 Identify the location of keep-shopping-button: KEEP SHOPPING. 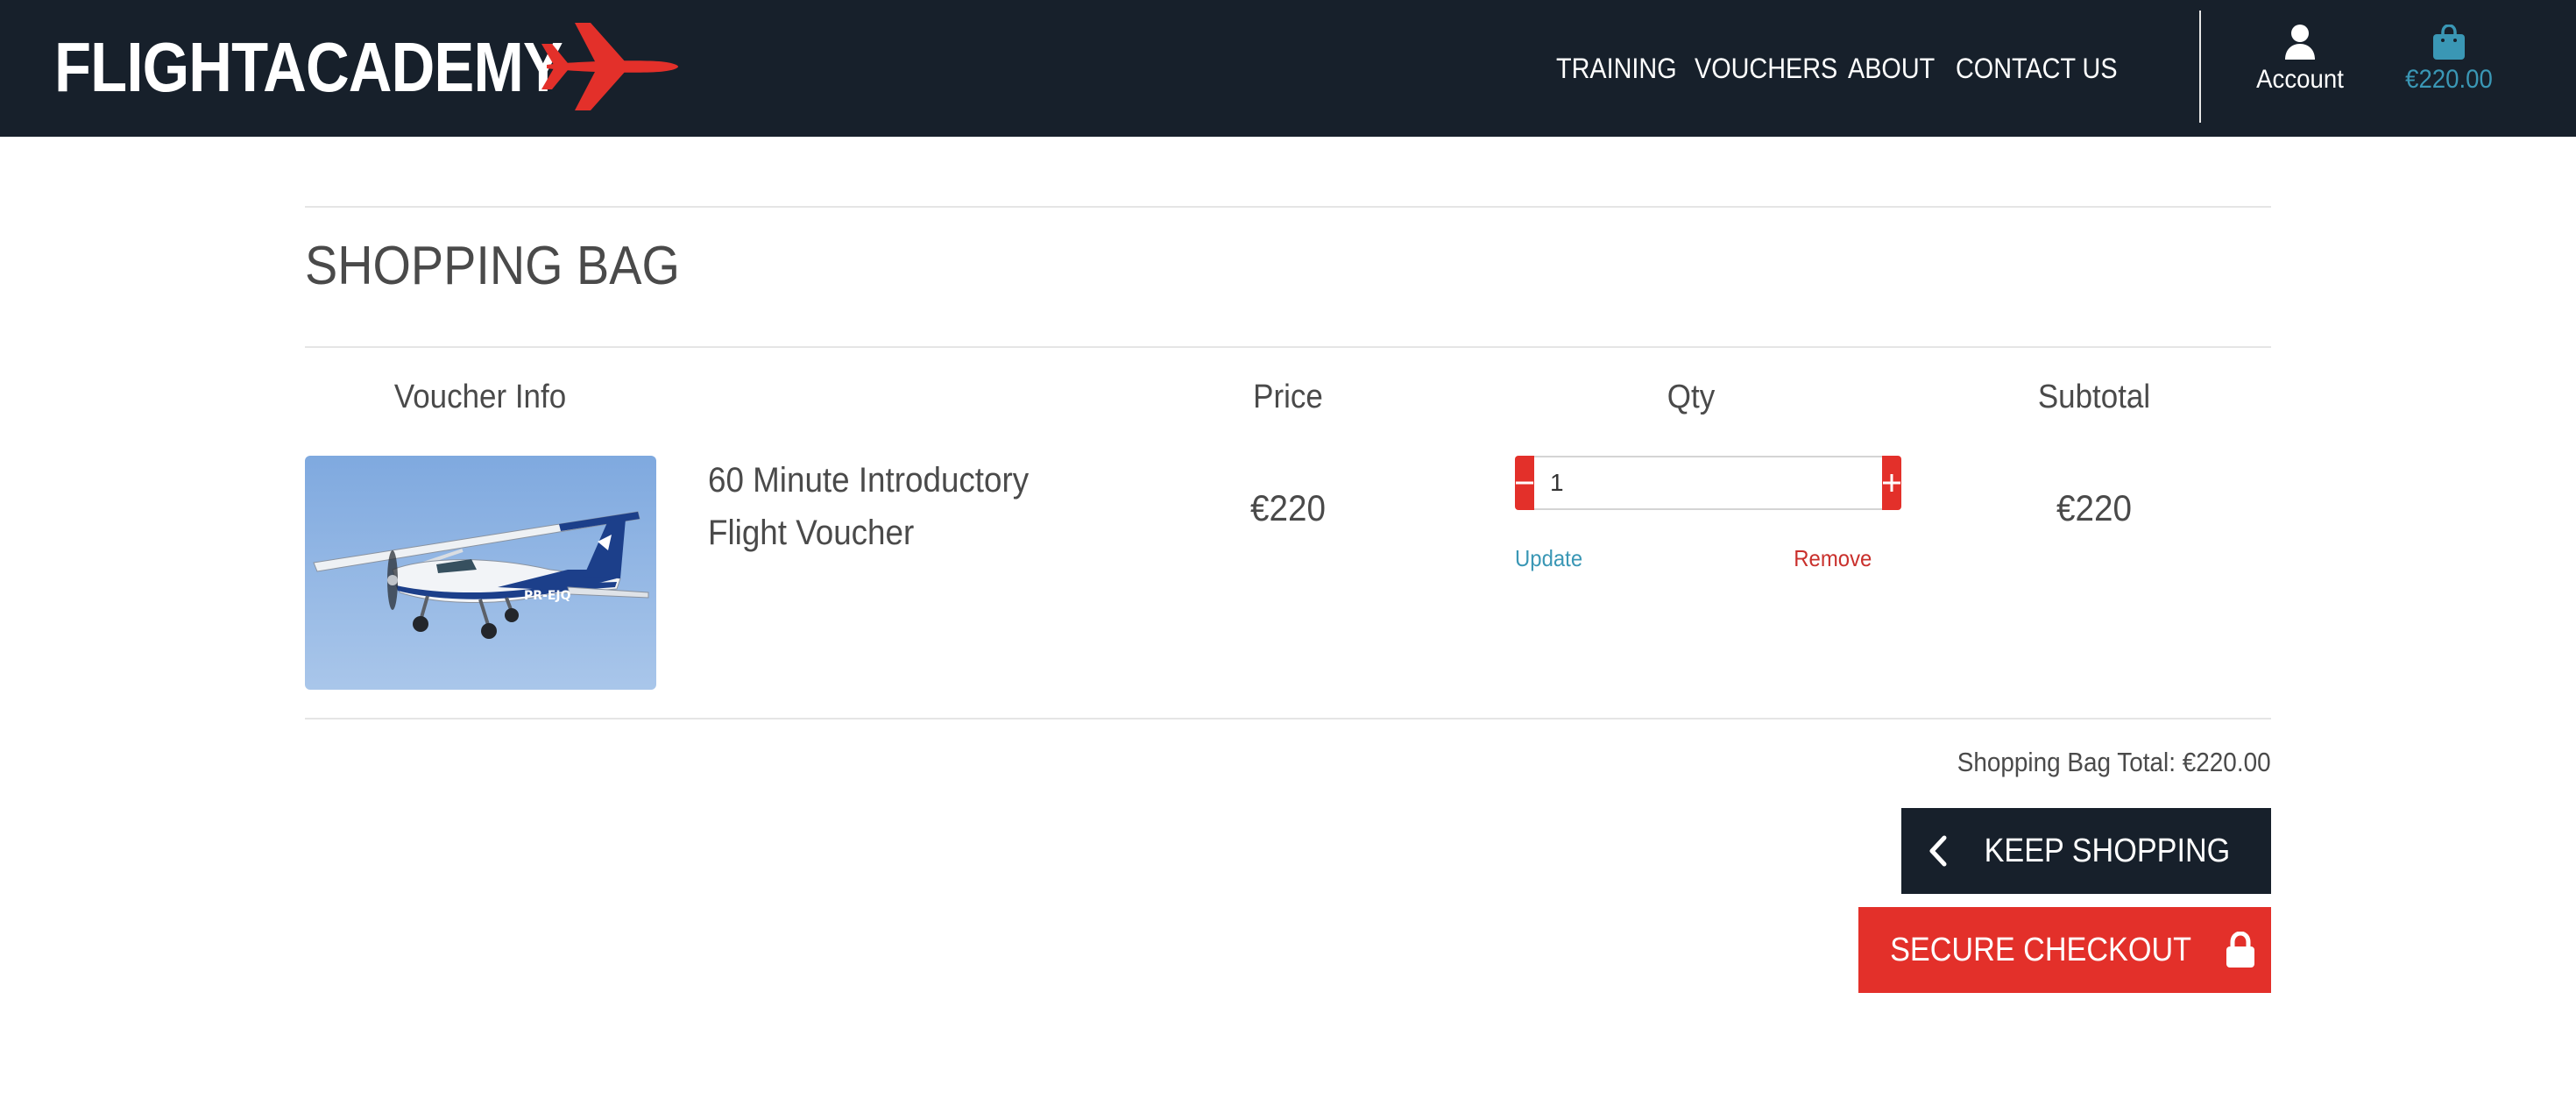
(2086, 851).